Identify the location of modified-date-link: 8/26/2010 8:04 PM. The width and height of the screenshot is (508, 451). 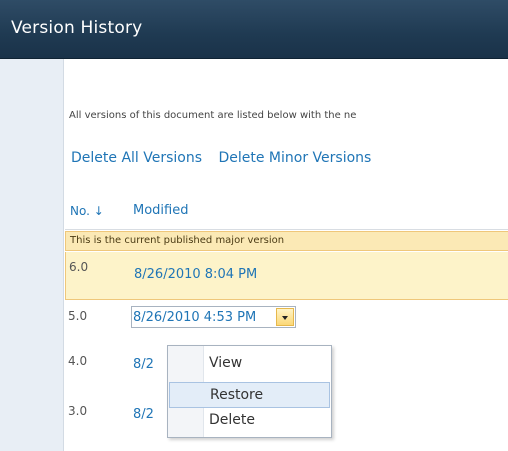
(195, 274).